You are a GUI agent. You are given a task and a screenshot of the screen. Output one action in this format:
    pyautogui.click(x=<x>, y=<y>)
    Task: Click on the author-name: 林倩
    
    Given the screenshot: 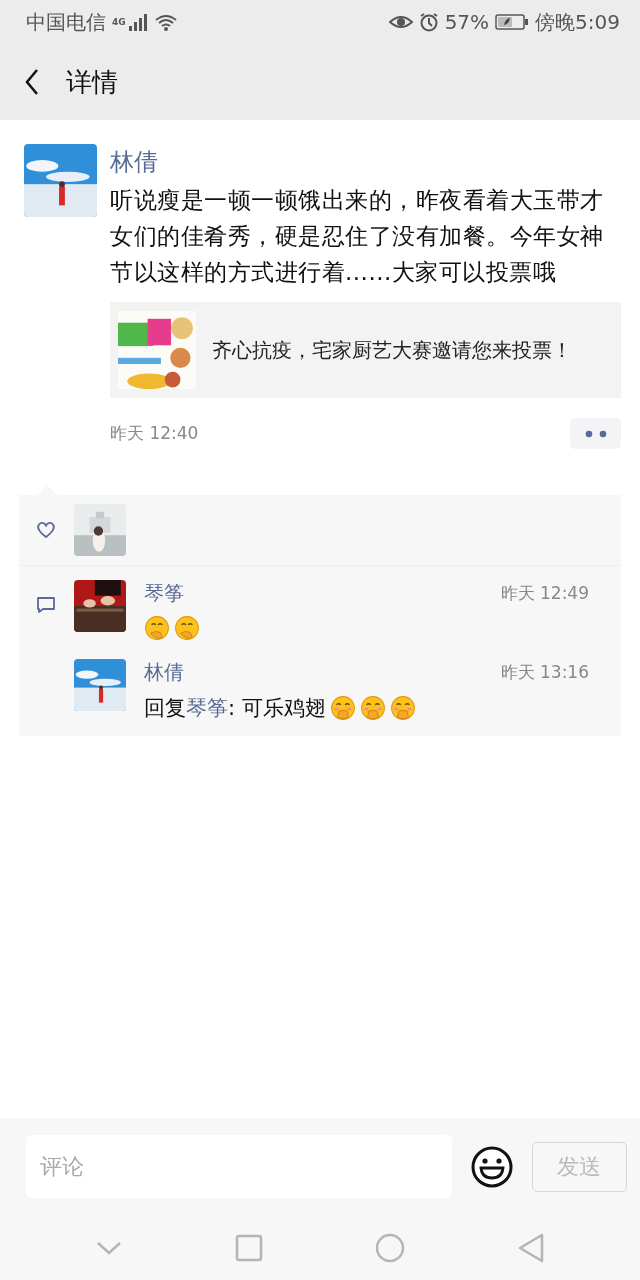 What is the action you would take?
    pyautogui.click(x=365, y=162)
    